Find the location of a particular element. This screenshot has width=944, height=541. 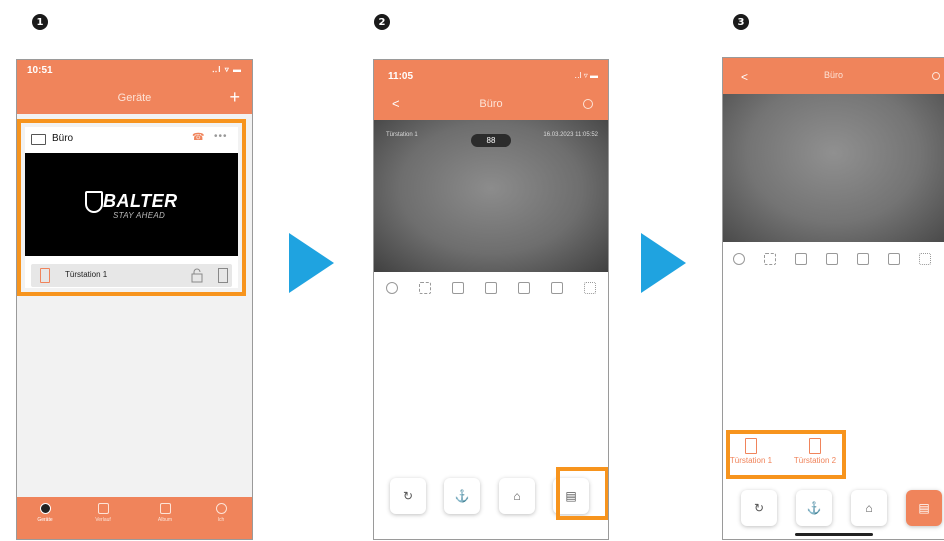

tab-history: Verlauf is located at coordinates (103, 513).